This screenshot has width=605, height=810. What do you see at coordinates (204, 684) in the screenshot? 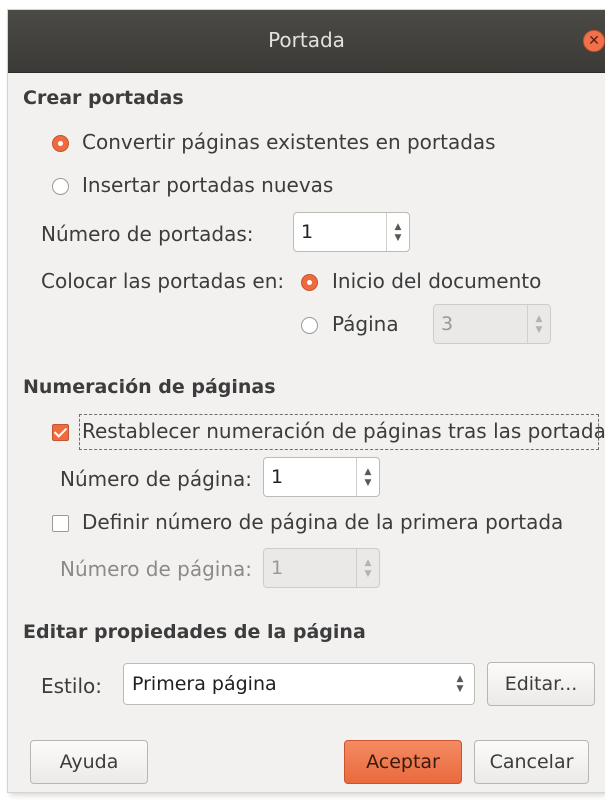
I see `estilo-value: Primera página` at bounding box center [204, 684].